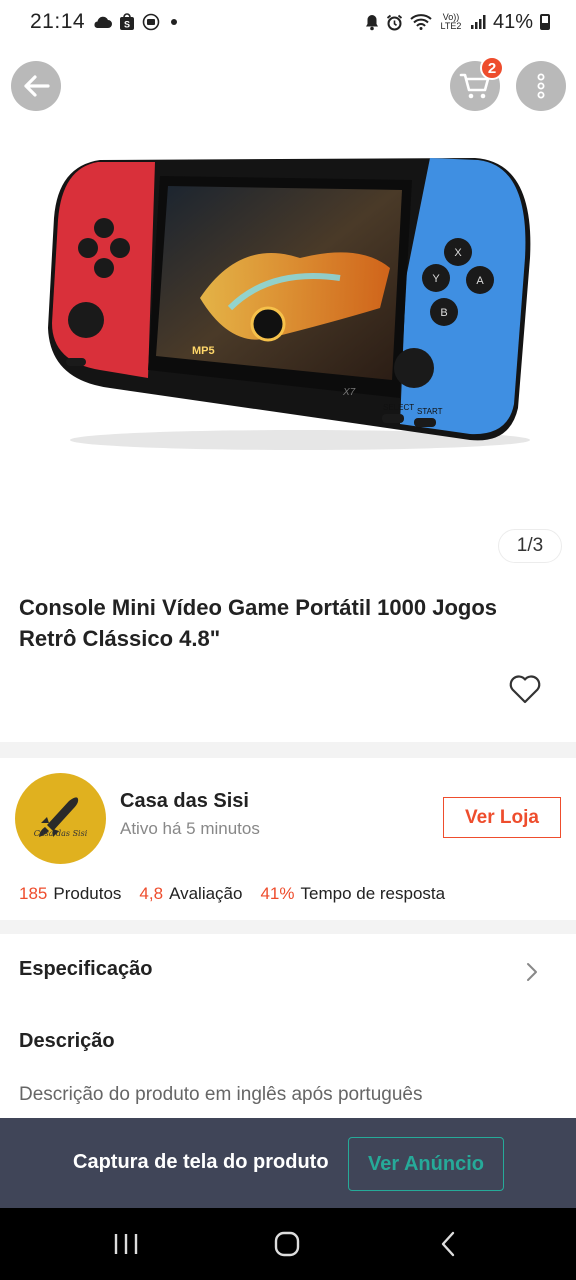  Describe the element at coordinates (451, 21) in the screenshot. I see `volte-label: Vo)) LTE2` at that location.